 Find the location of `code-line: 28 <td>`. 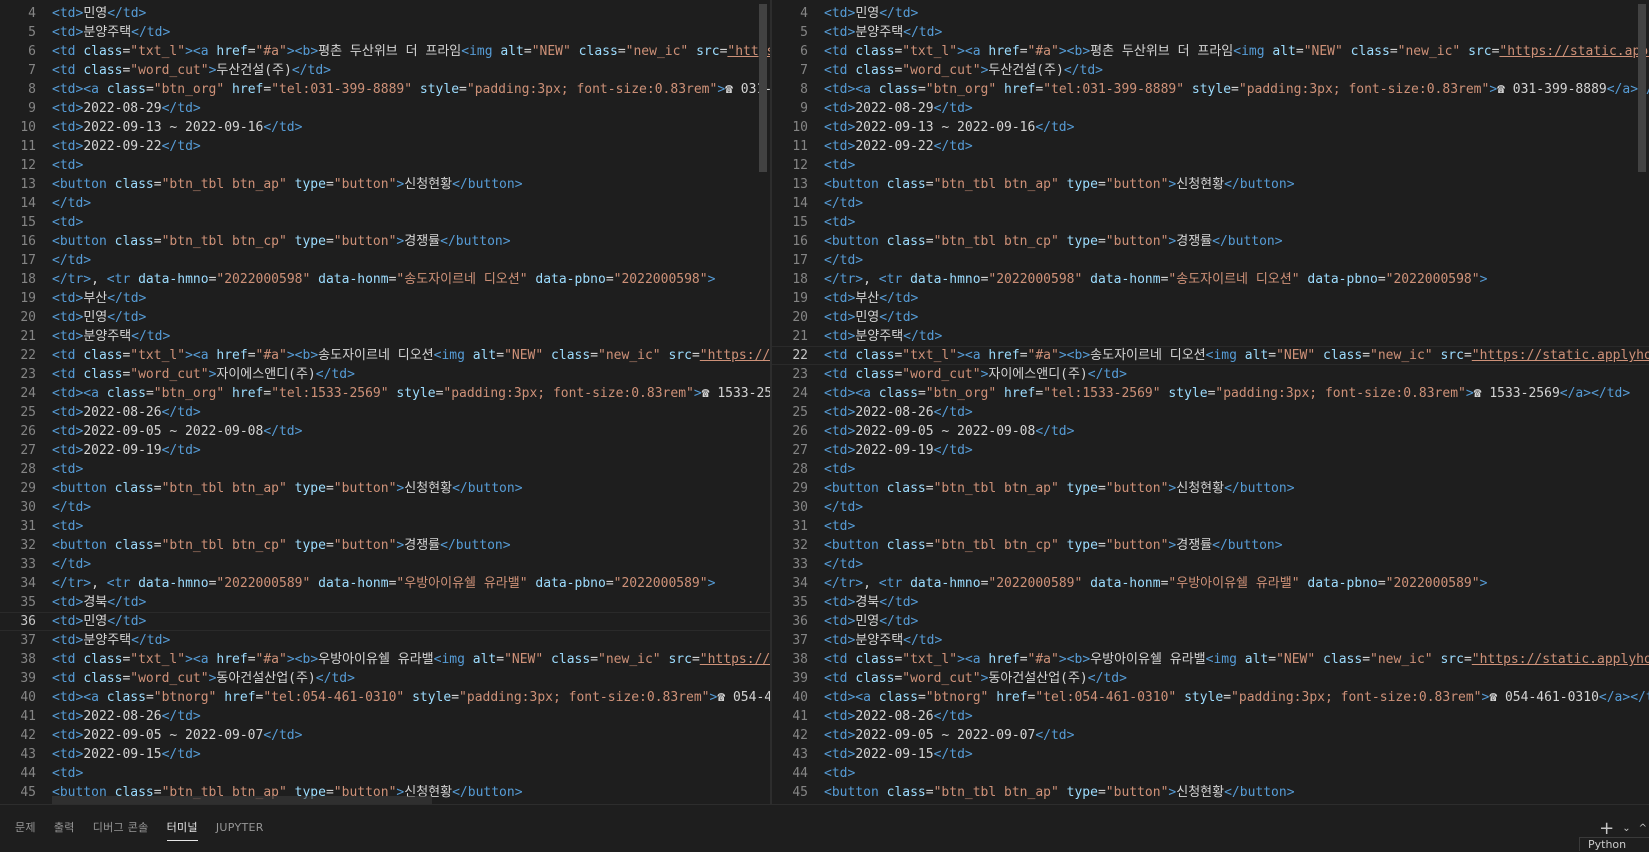

code-line: 28 <td> is located at coordinates (385, 469).